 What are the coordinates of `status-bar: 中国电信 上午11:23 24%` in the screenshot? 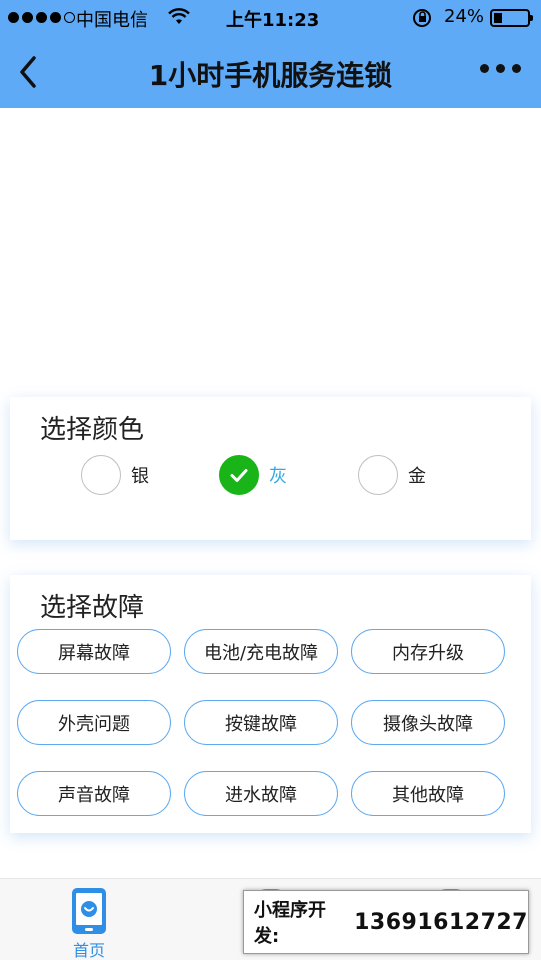 It's located at (270, 18).